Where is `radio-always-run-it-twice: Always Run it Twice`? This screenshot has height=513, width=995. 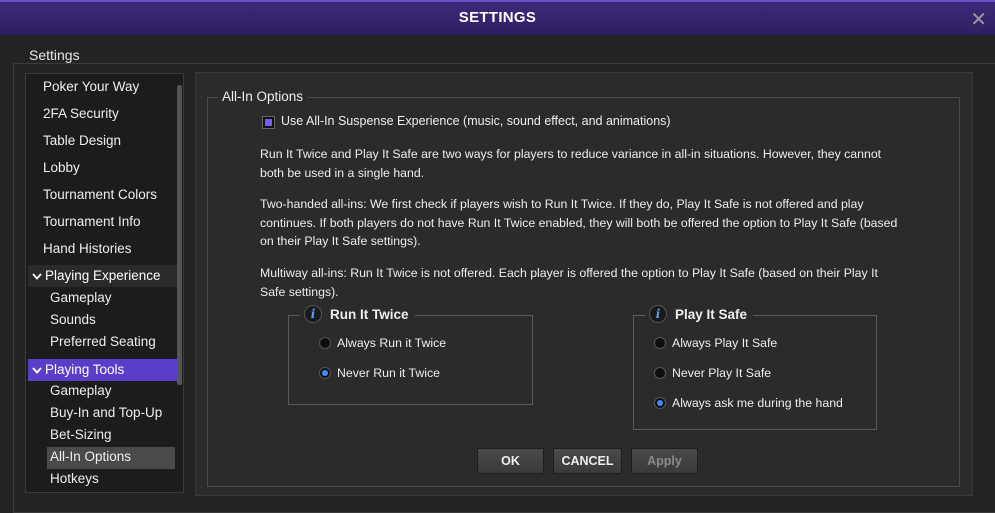
radio-always-run-it-twice: Always Run it Twice is located at coordinates (382, 343).